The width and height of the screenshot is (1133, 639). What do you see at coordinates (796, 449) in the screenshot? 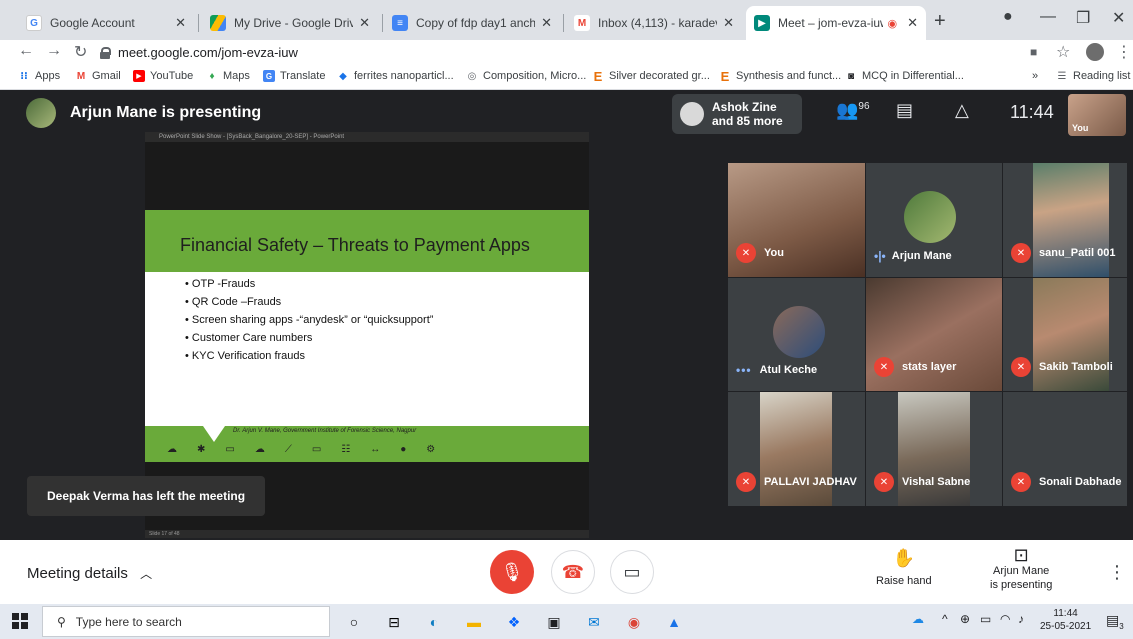
I see `participant-tile: ✕ PALLAVI JADHAV` at bounding box center [796, 449].